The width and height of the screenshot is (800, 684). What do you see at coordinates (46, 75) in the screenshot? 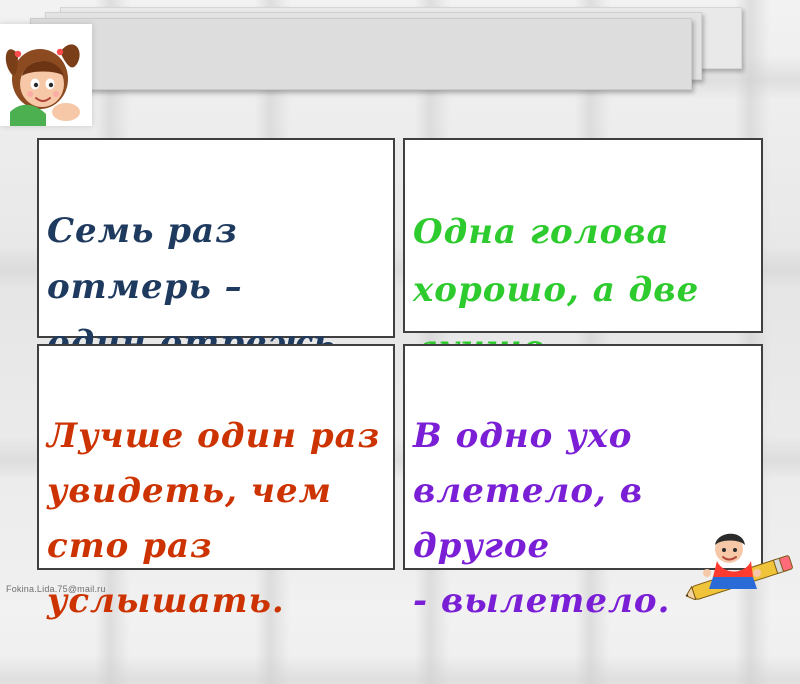
I see `girl-with-pigtails-icon` at bounding box center [46, 75].